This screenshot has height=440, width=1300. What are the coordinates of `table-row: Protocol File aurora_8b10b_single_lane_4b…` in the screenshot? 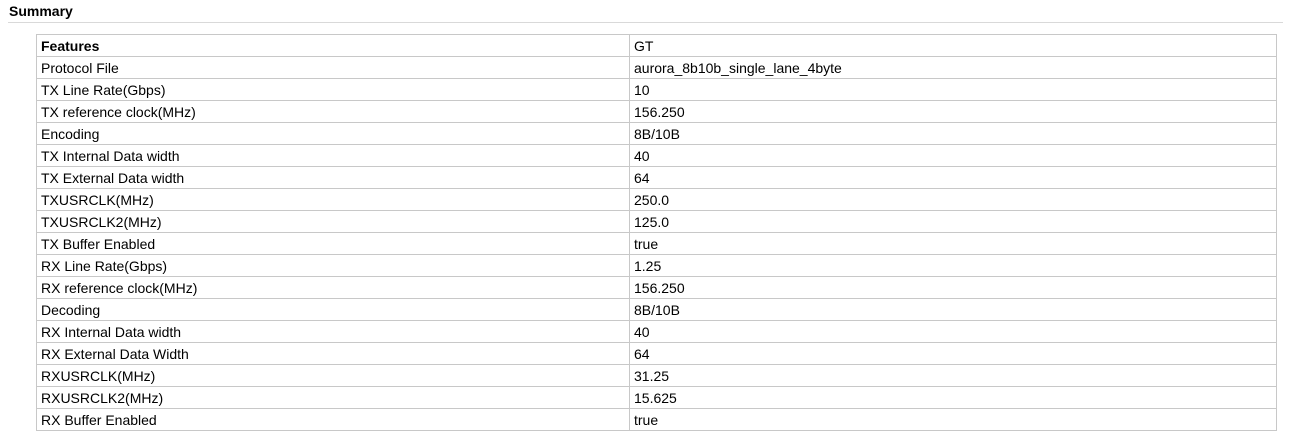 It's located at (656, 67).